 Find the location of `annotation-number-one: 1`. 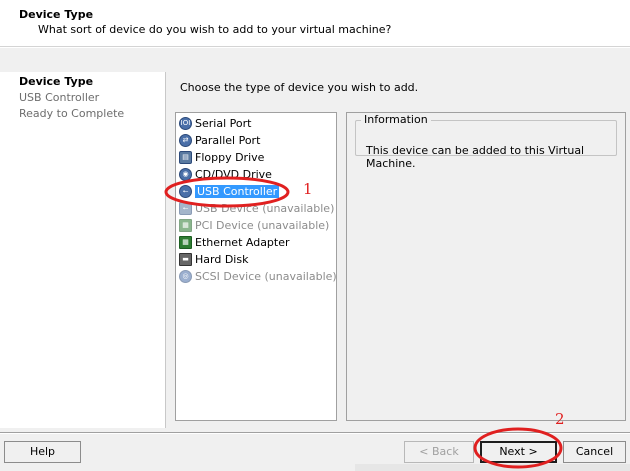

annotation-number-one: 1 is located at coordinates (308, 189).